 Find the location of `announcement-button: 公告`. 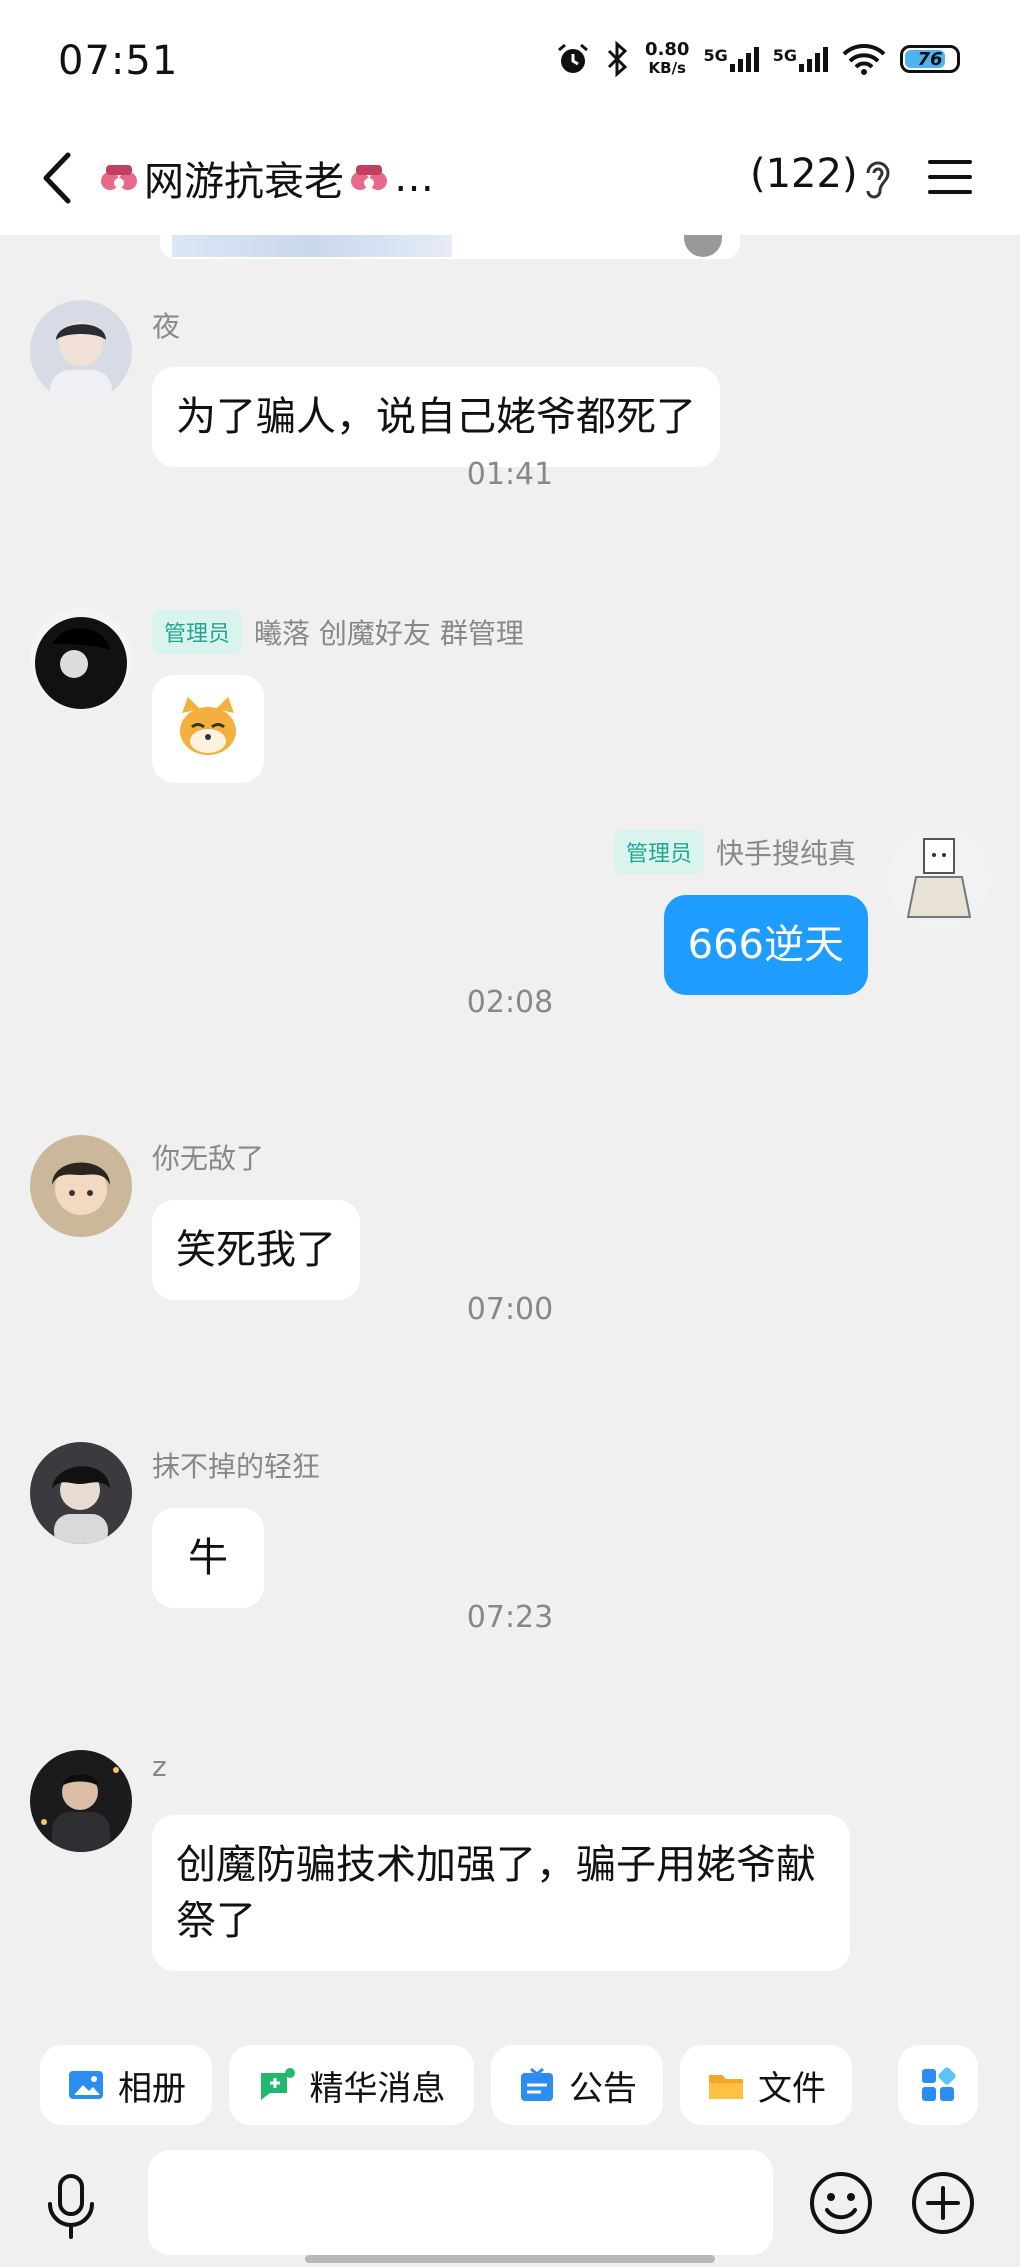

announcement-button: 公告 is located at coordinates (577, 2085).